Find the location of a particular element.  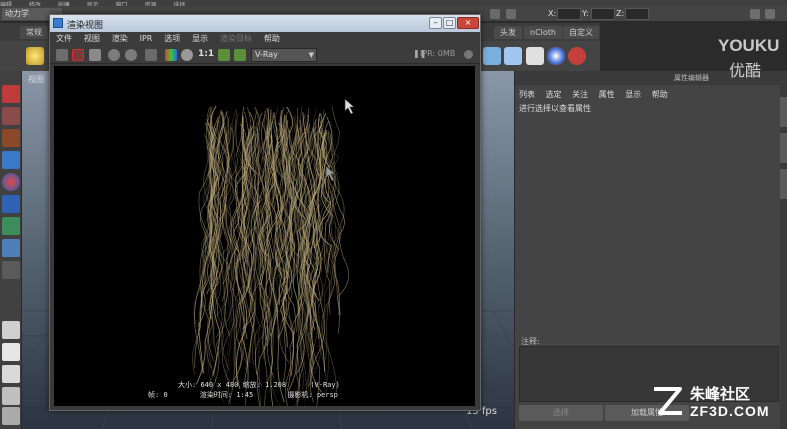

attr-menu-show: 显示 is located at coordinates (633, 94).